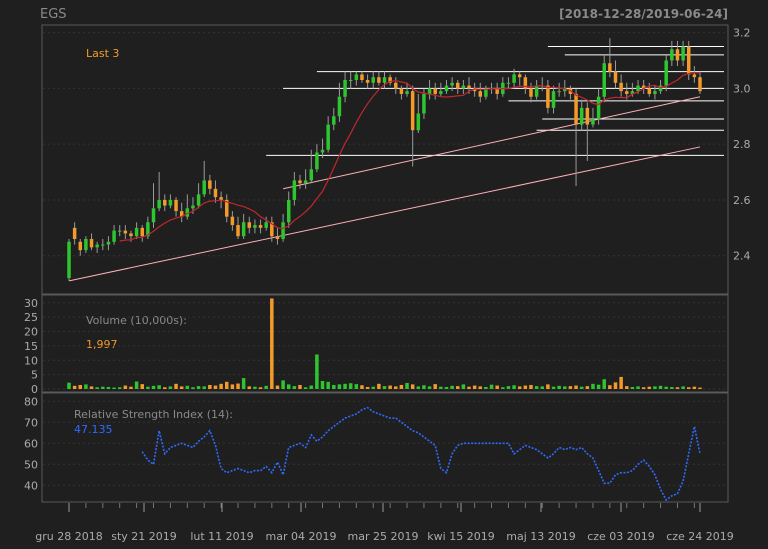 This screenshot has width=768, height=549. Describe the element at coordinates (31, 332) in the screenshot. I see `volume-tick-label: 20` at that location.